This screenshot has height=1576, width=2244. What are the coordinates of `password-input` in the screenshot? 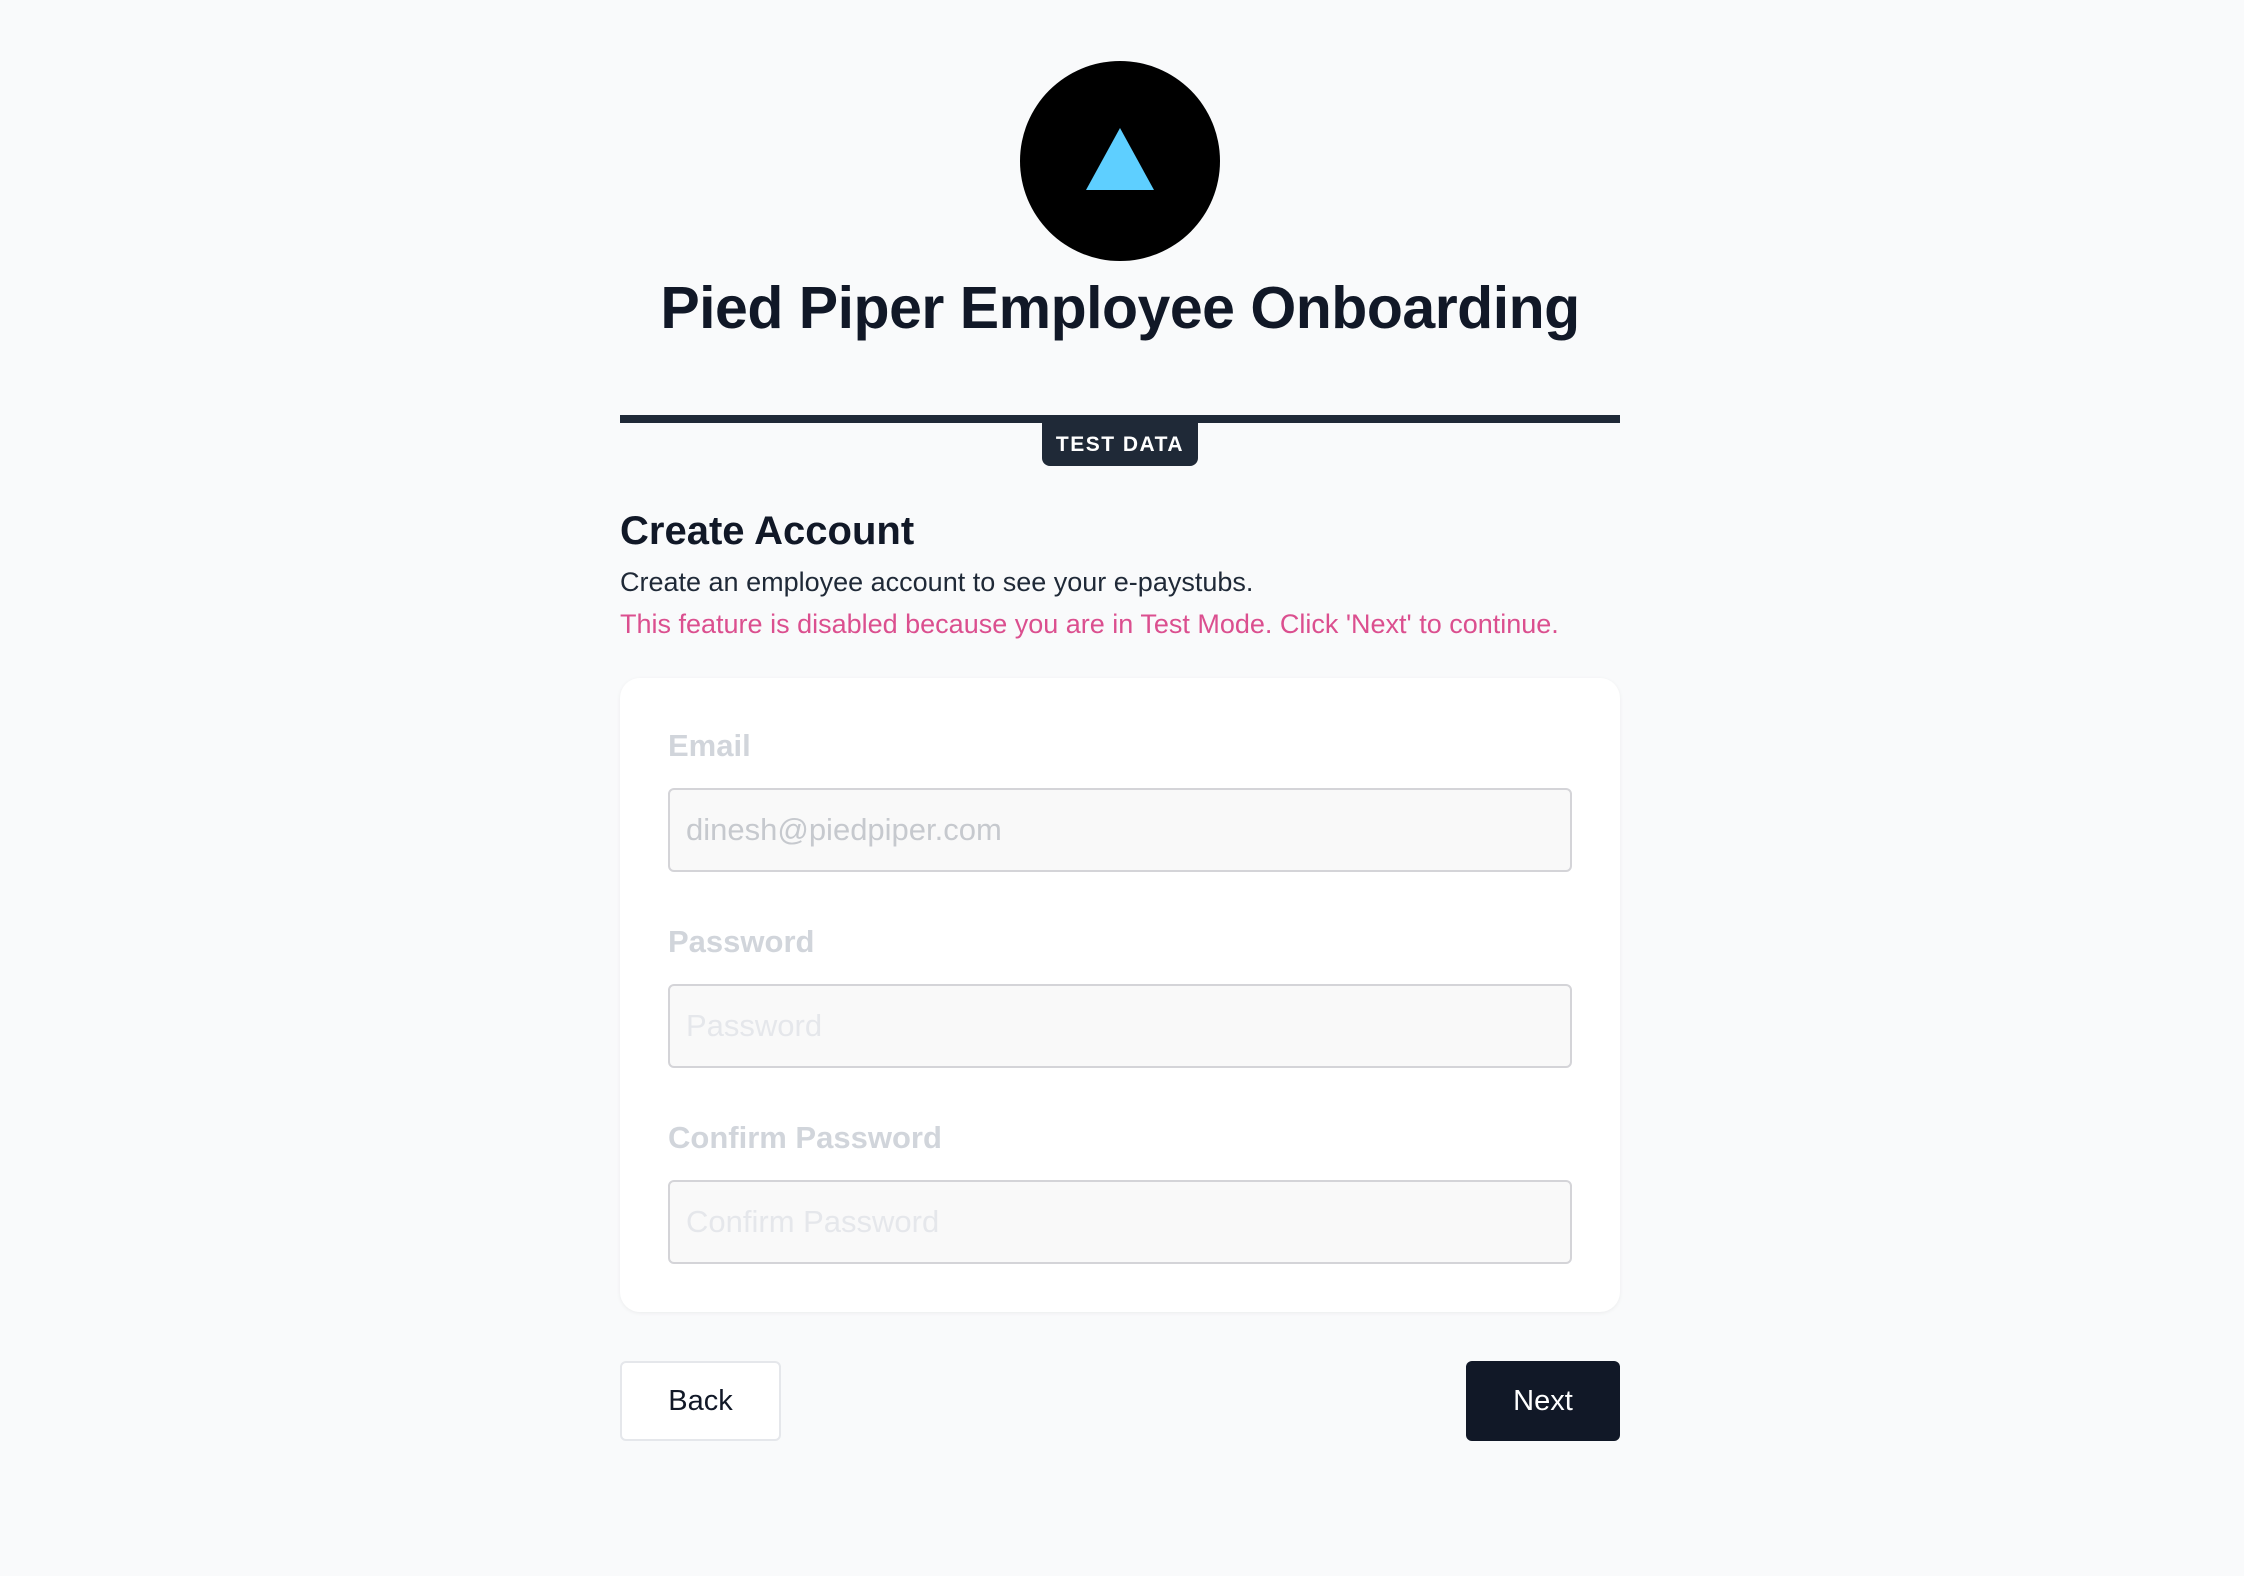 It's located at (1120, 1026).